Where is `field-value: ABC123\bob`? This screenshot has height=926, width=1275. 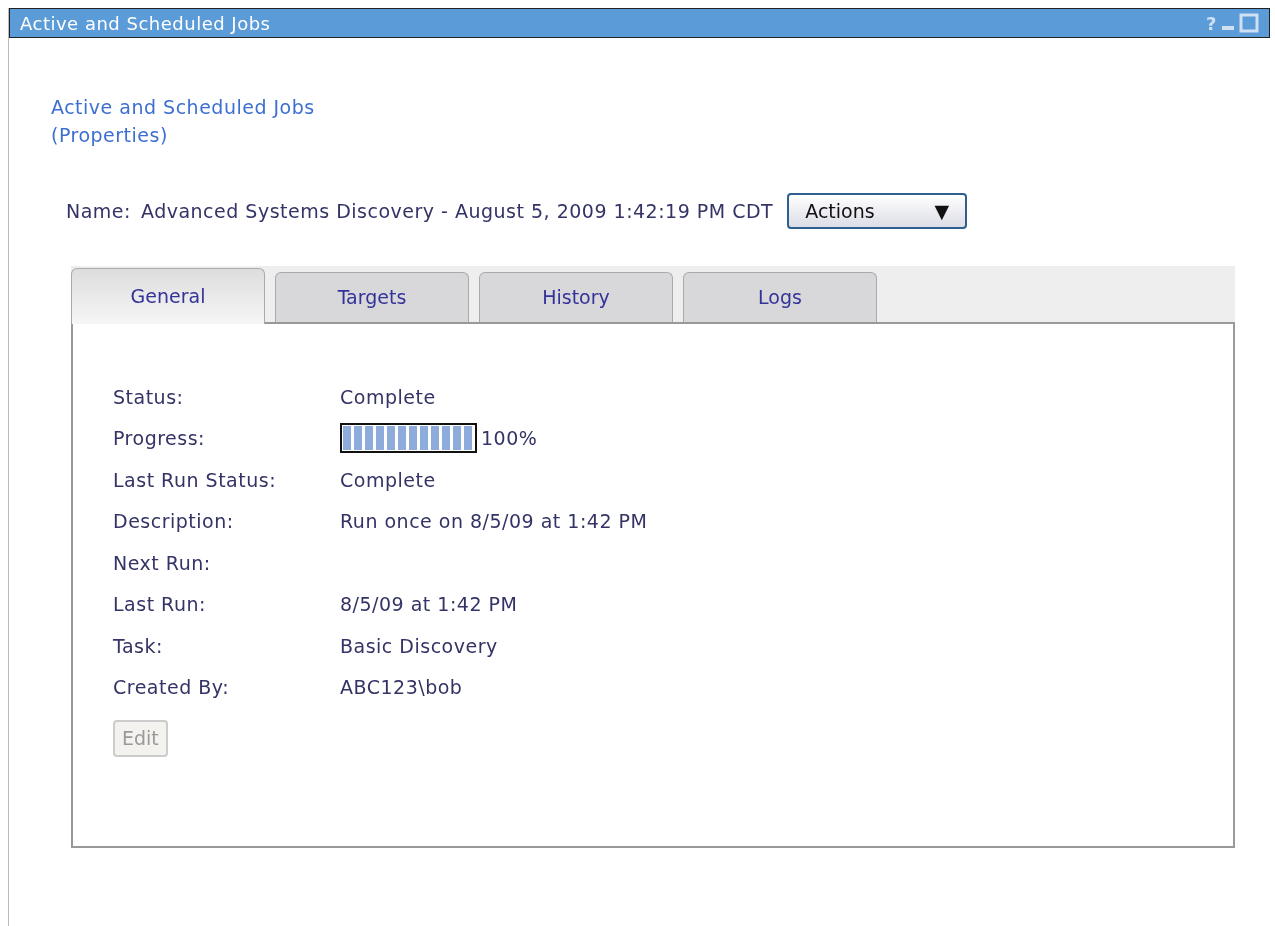
field-value: ABC123\bob is located at coordinates (401, 687).